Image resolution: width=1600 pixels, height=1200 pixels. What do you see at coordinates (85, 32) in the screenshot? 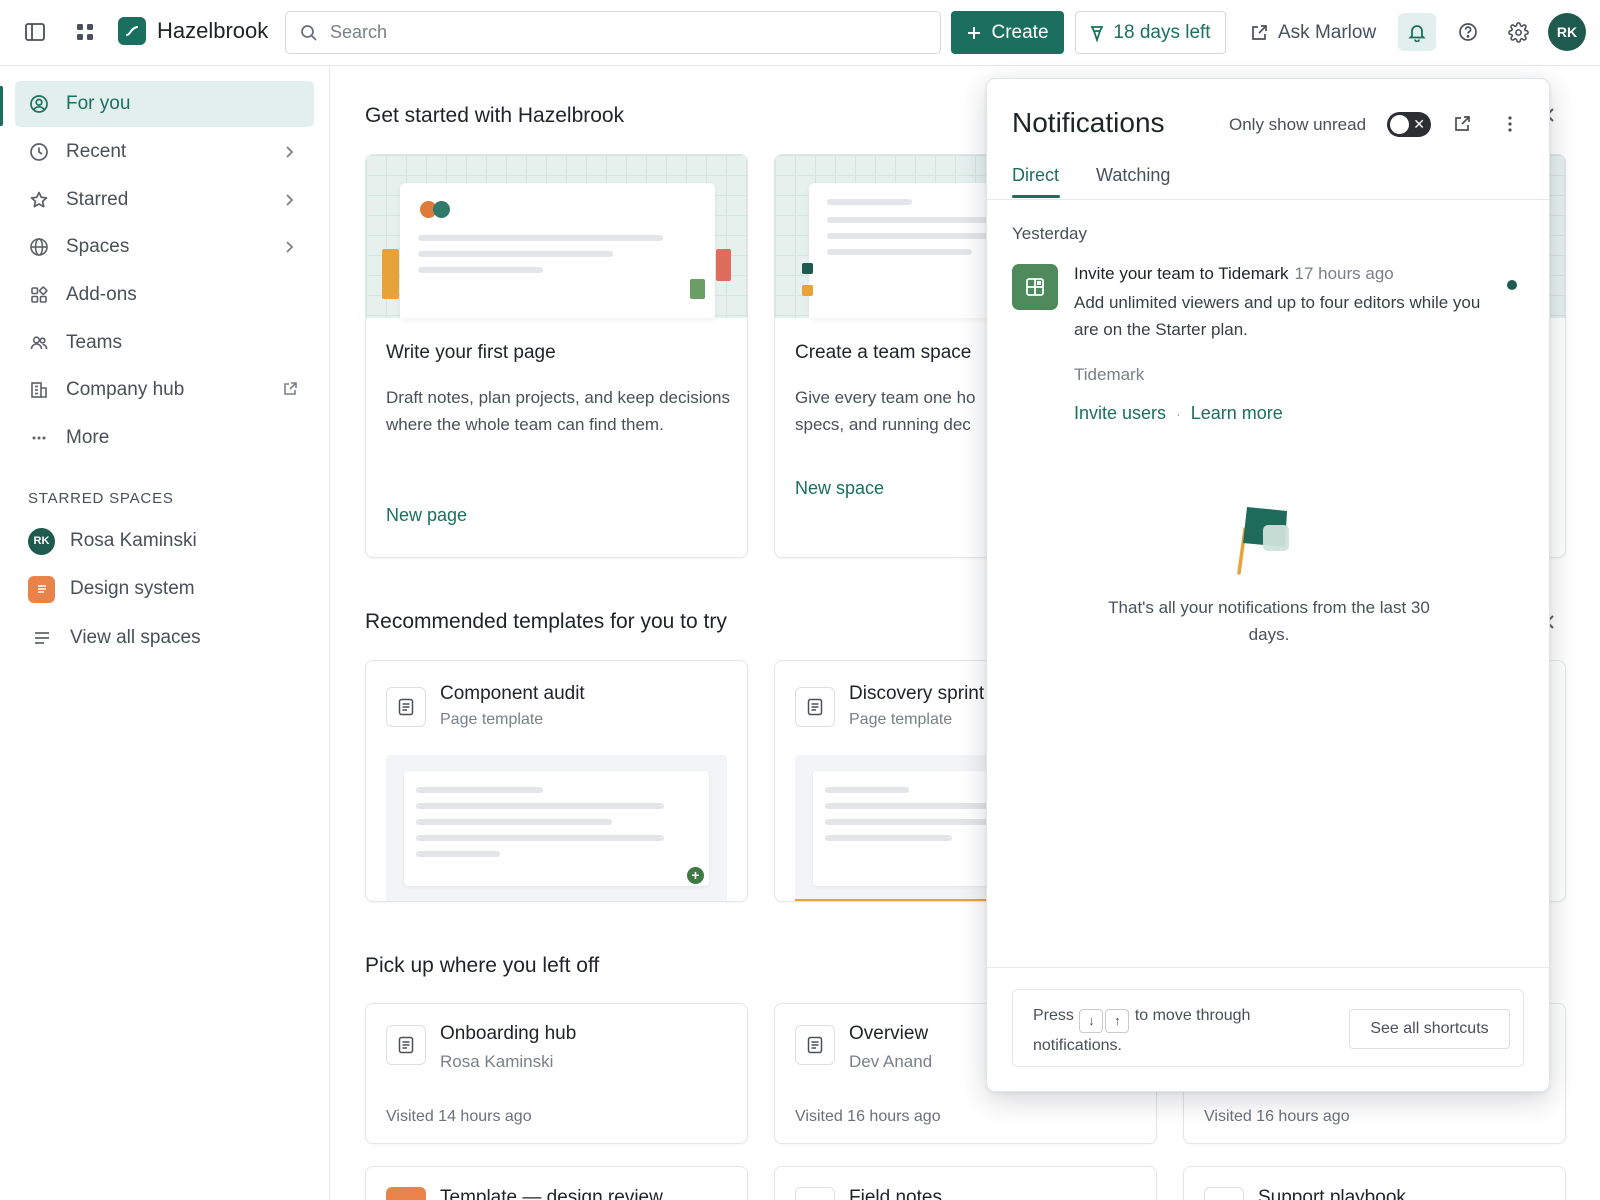
I see `app-switcher-icon` at bounding box center [85, 32].